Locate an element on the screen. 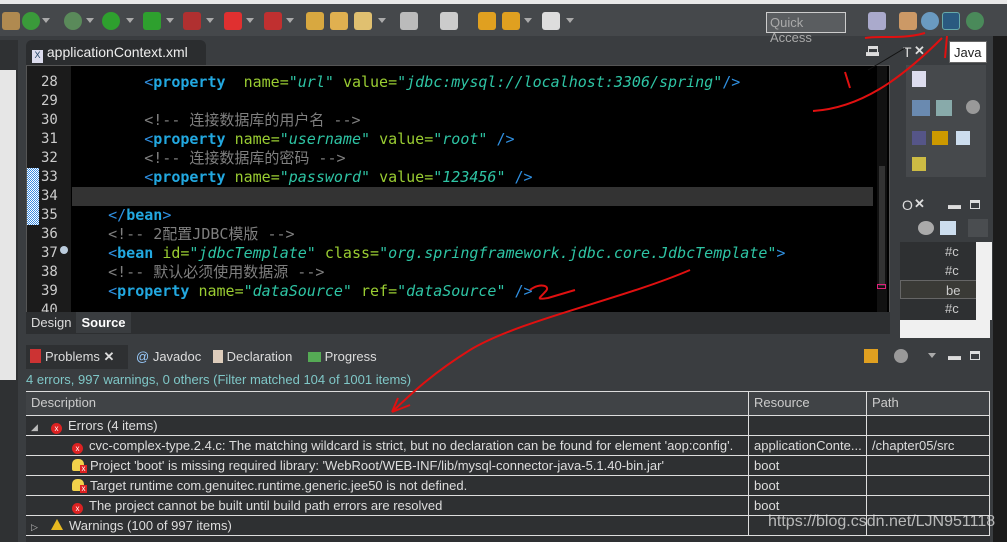  overview-ruler-marker is located at coordinates (881, 286).